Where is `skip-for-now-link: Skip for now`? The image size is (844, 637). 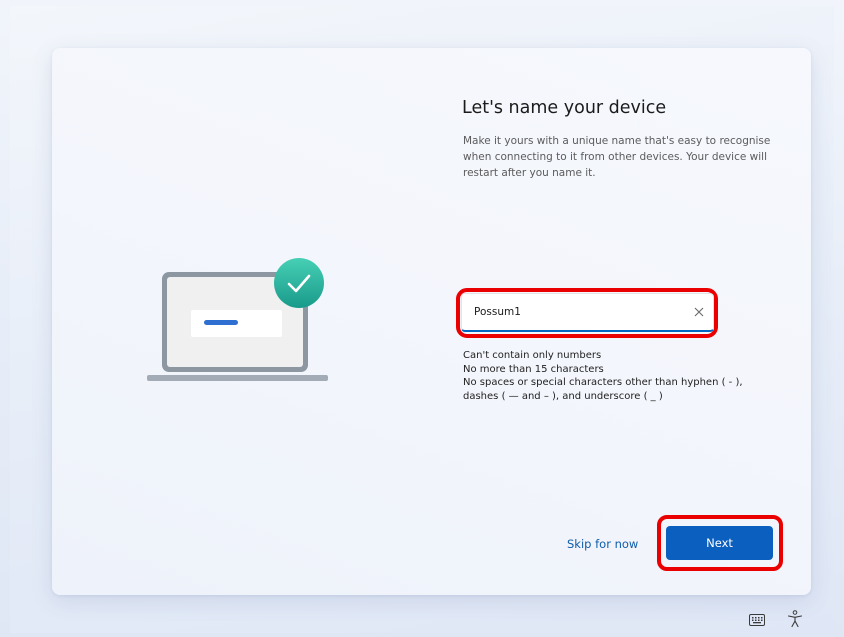
skip-for-now-link: Skip for now is located at coordinates (602, 544).